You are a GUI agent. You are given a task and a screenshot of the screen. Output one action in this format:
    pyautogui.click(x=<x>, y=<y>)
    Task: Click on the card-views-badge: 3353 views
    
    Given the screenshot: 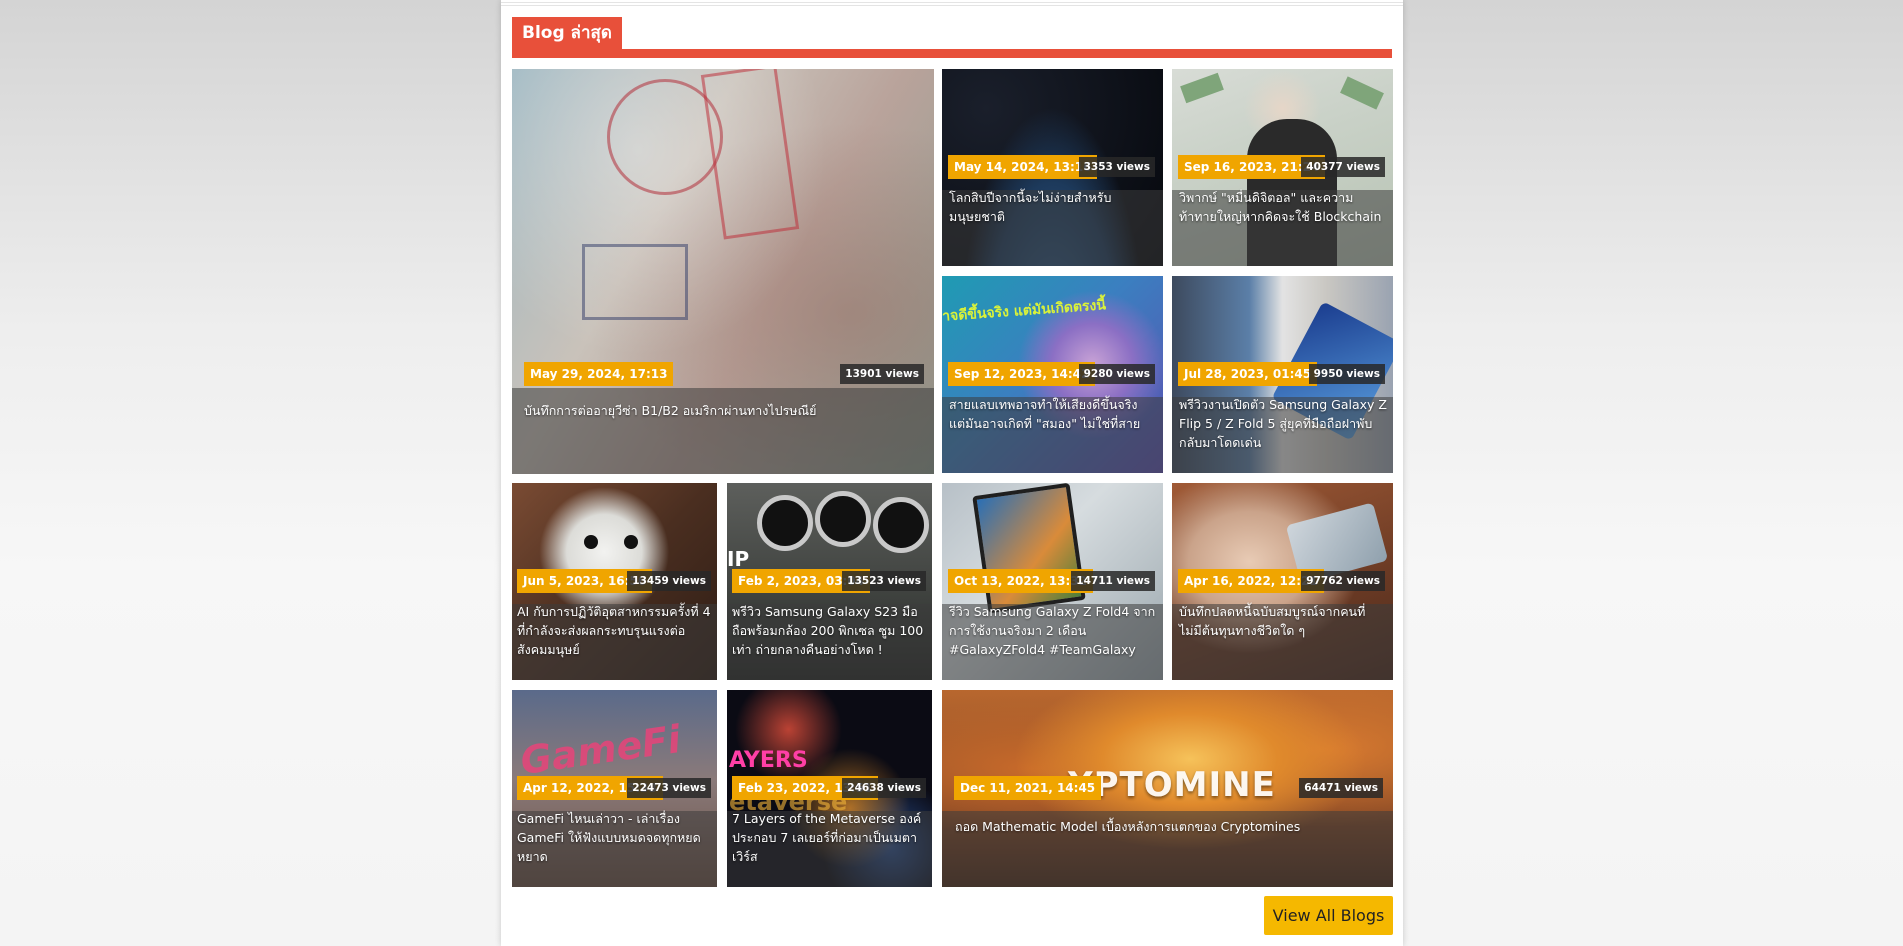 What is the action you would take?
    pyautogui.click(x=1116, y=167)
    